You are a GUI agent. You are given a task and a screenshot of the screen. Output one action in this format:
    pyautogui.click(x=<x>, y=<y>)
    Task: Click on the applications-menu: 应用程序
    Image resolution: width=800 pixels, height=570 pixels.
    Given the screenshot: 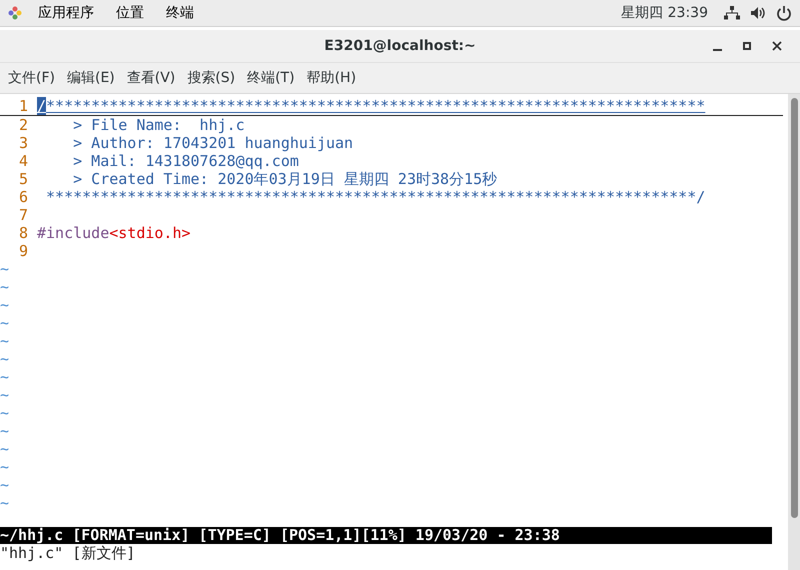 What is the action you would take?
    pyautogui.click(x=66, y=13)
    